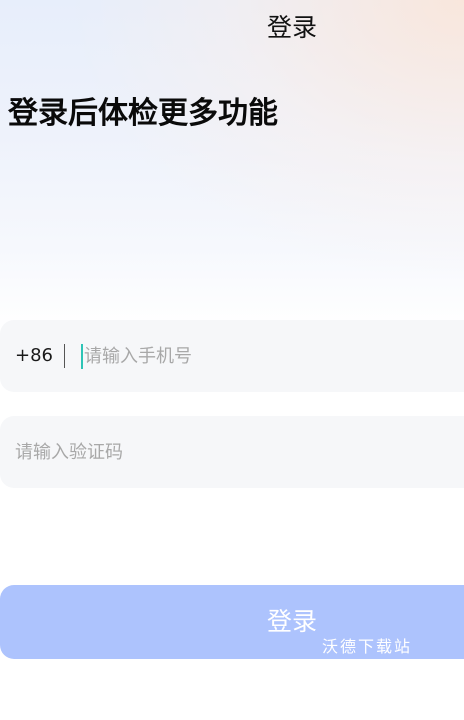  I want to click on phone-field: +86, so click(232, 356).